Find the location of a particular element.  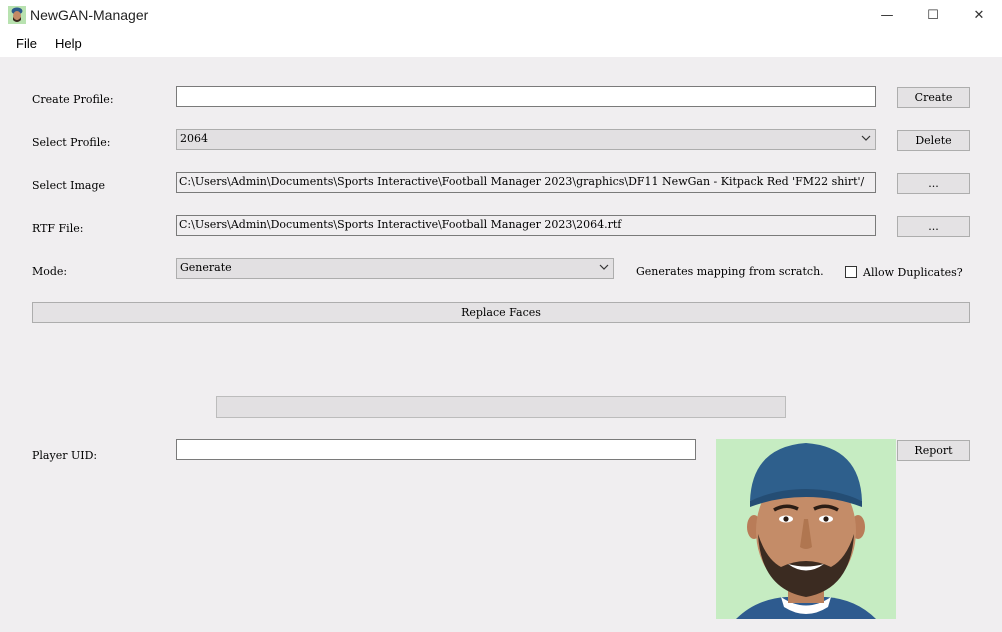

create-profile-input is located at coordinates (526, 96).